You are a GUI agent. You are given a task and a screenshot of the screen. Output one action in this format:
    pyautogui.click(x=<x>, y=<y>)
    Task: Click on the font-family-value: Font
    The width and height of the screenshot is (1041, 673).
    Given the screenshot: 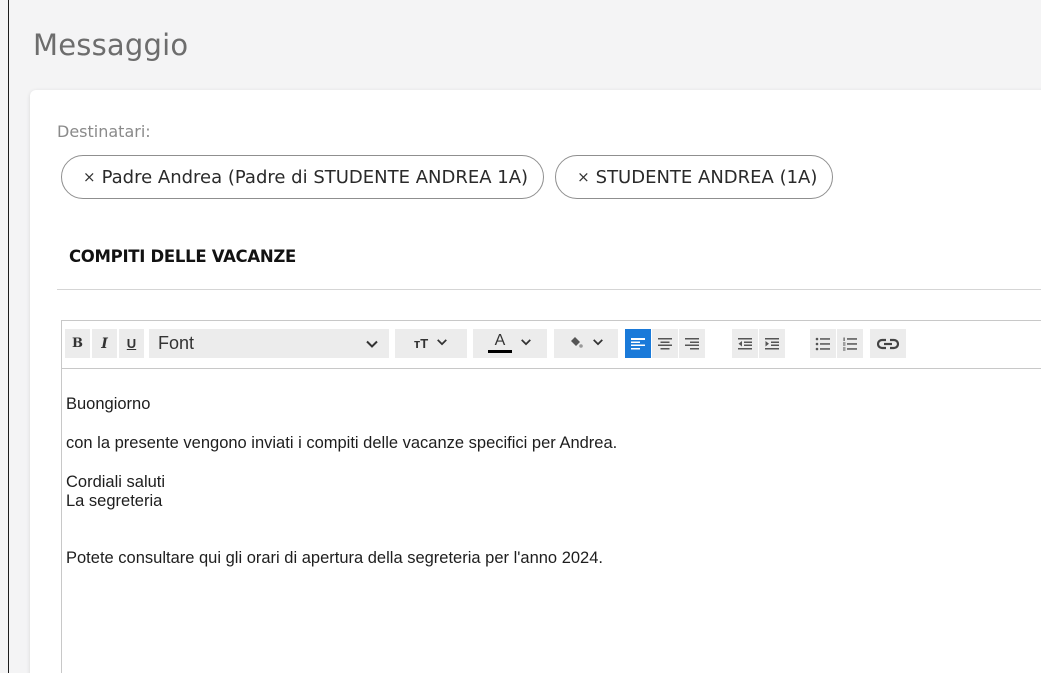 What is the action you would take?
    pyautogui.click(x=176, y=343)
    